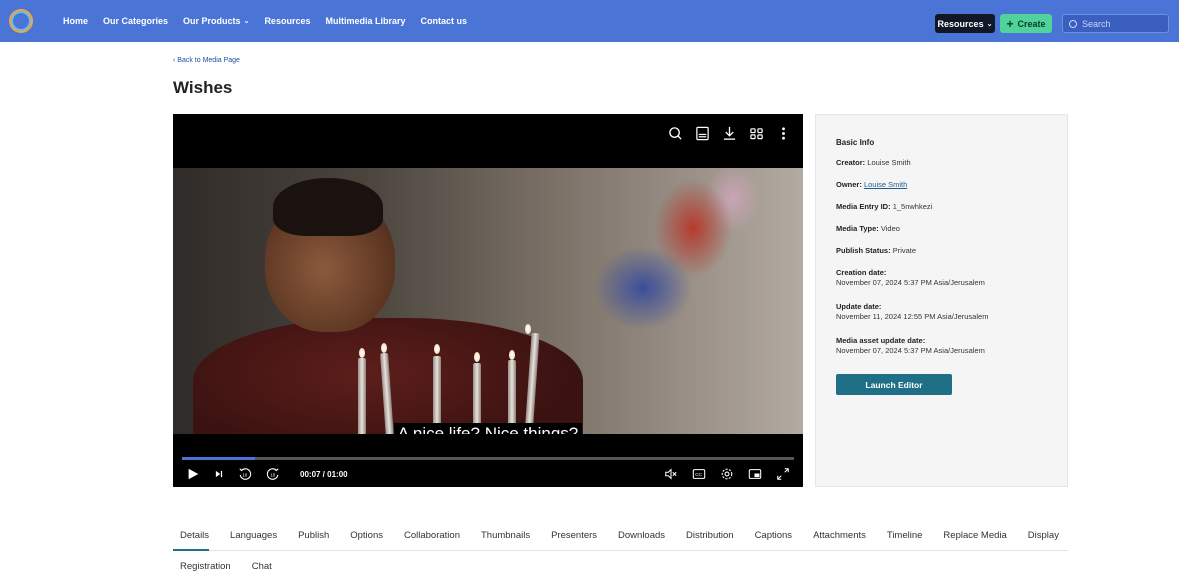 The height and width of the screenshot is (572, 1179). I want to click on tab-collaboration: Collaboration, so click(428, 539).